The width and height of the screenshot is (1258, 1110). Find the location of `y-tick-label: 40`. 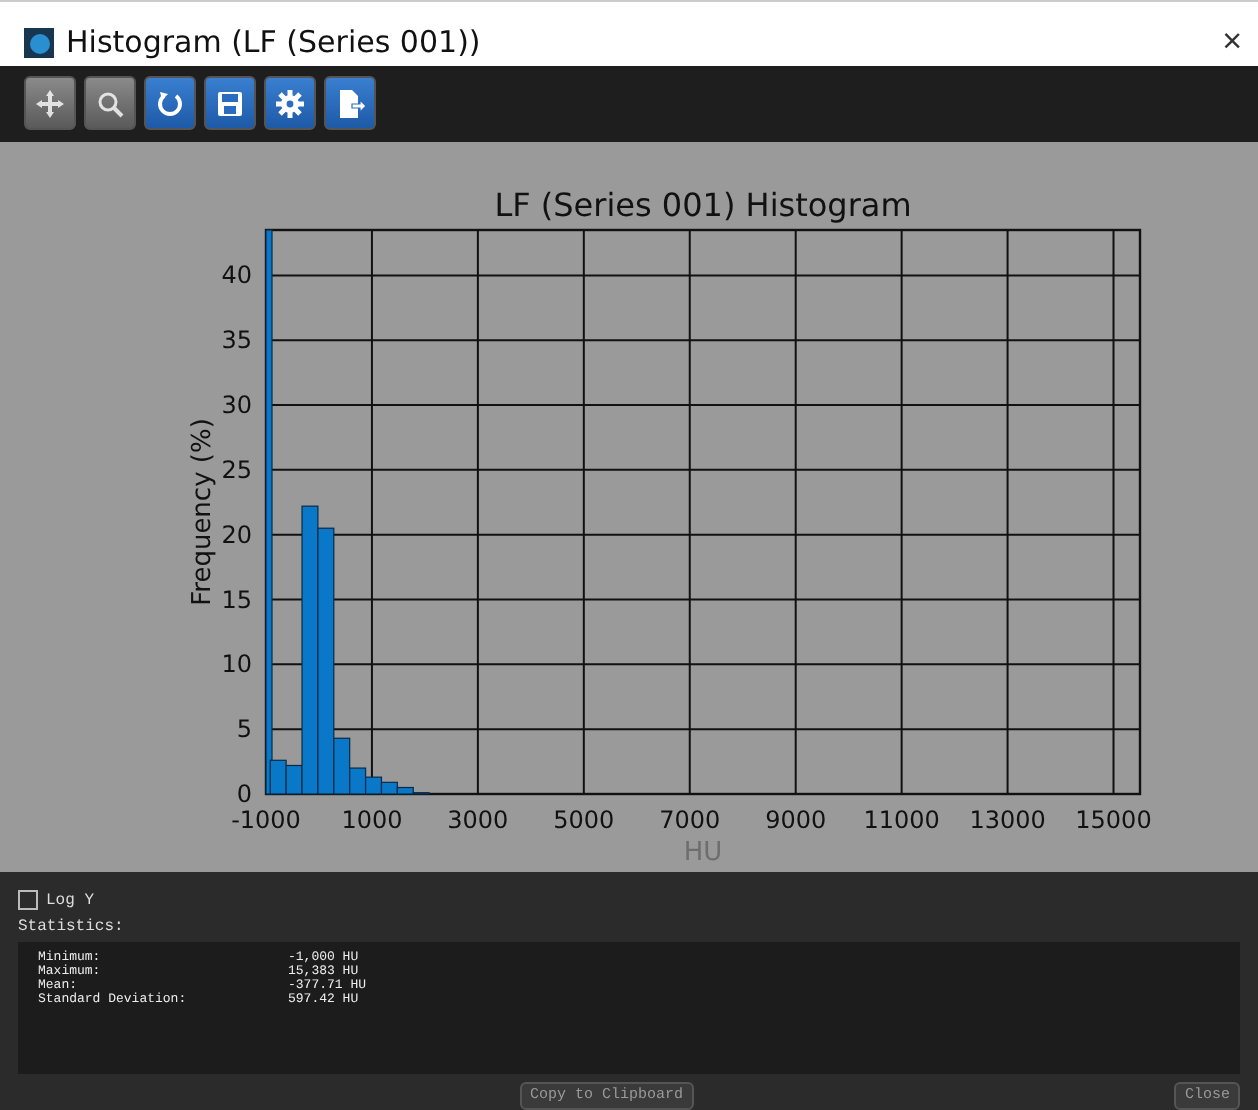

y-tick-label: 40 is located at coordinates (236, 275).